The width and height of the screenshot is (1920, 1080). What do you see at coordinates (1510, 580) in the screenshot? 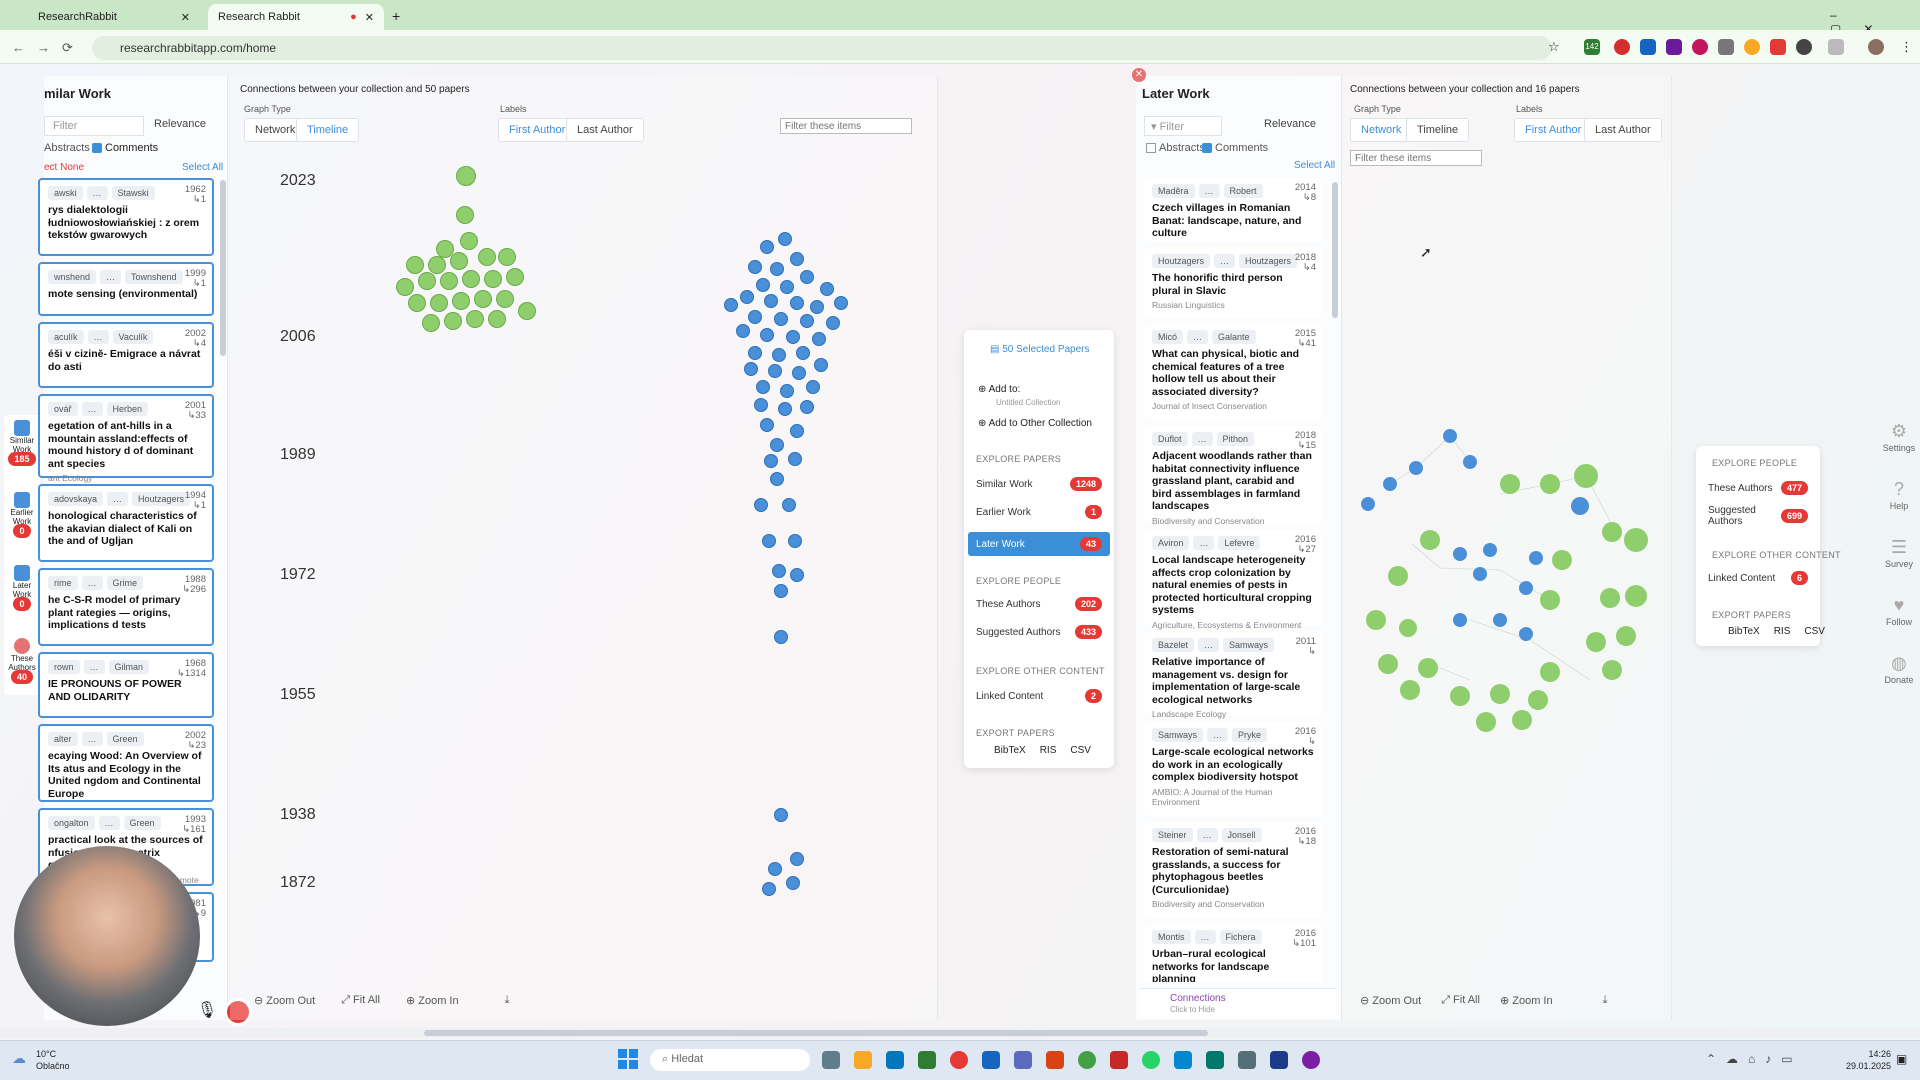
I see `network-graph` at bounding box center [1510, 580].